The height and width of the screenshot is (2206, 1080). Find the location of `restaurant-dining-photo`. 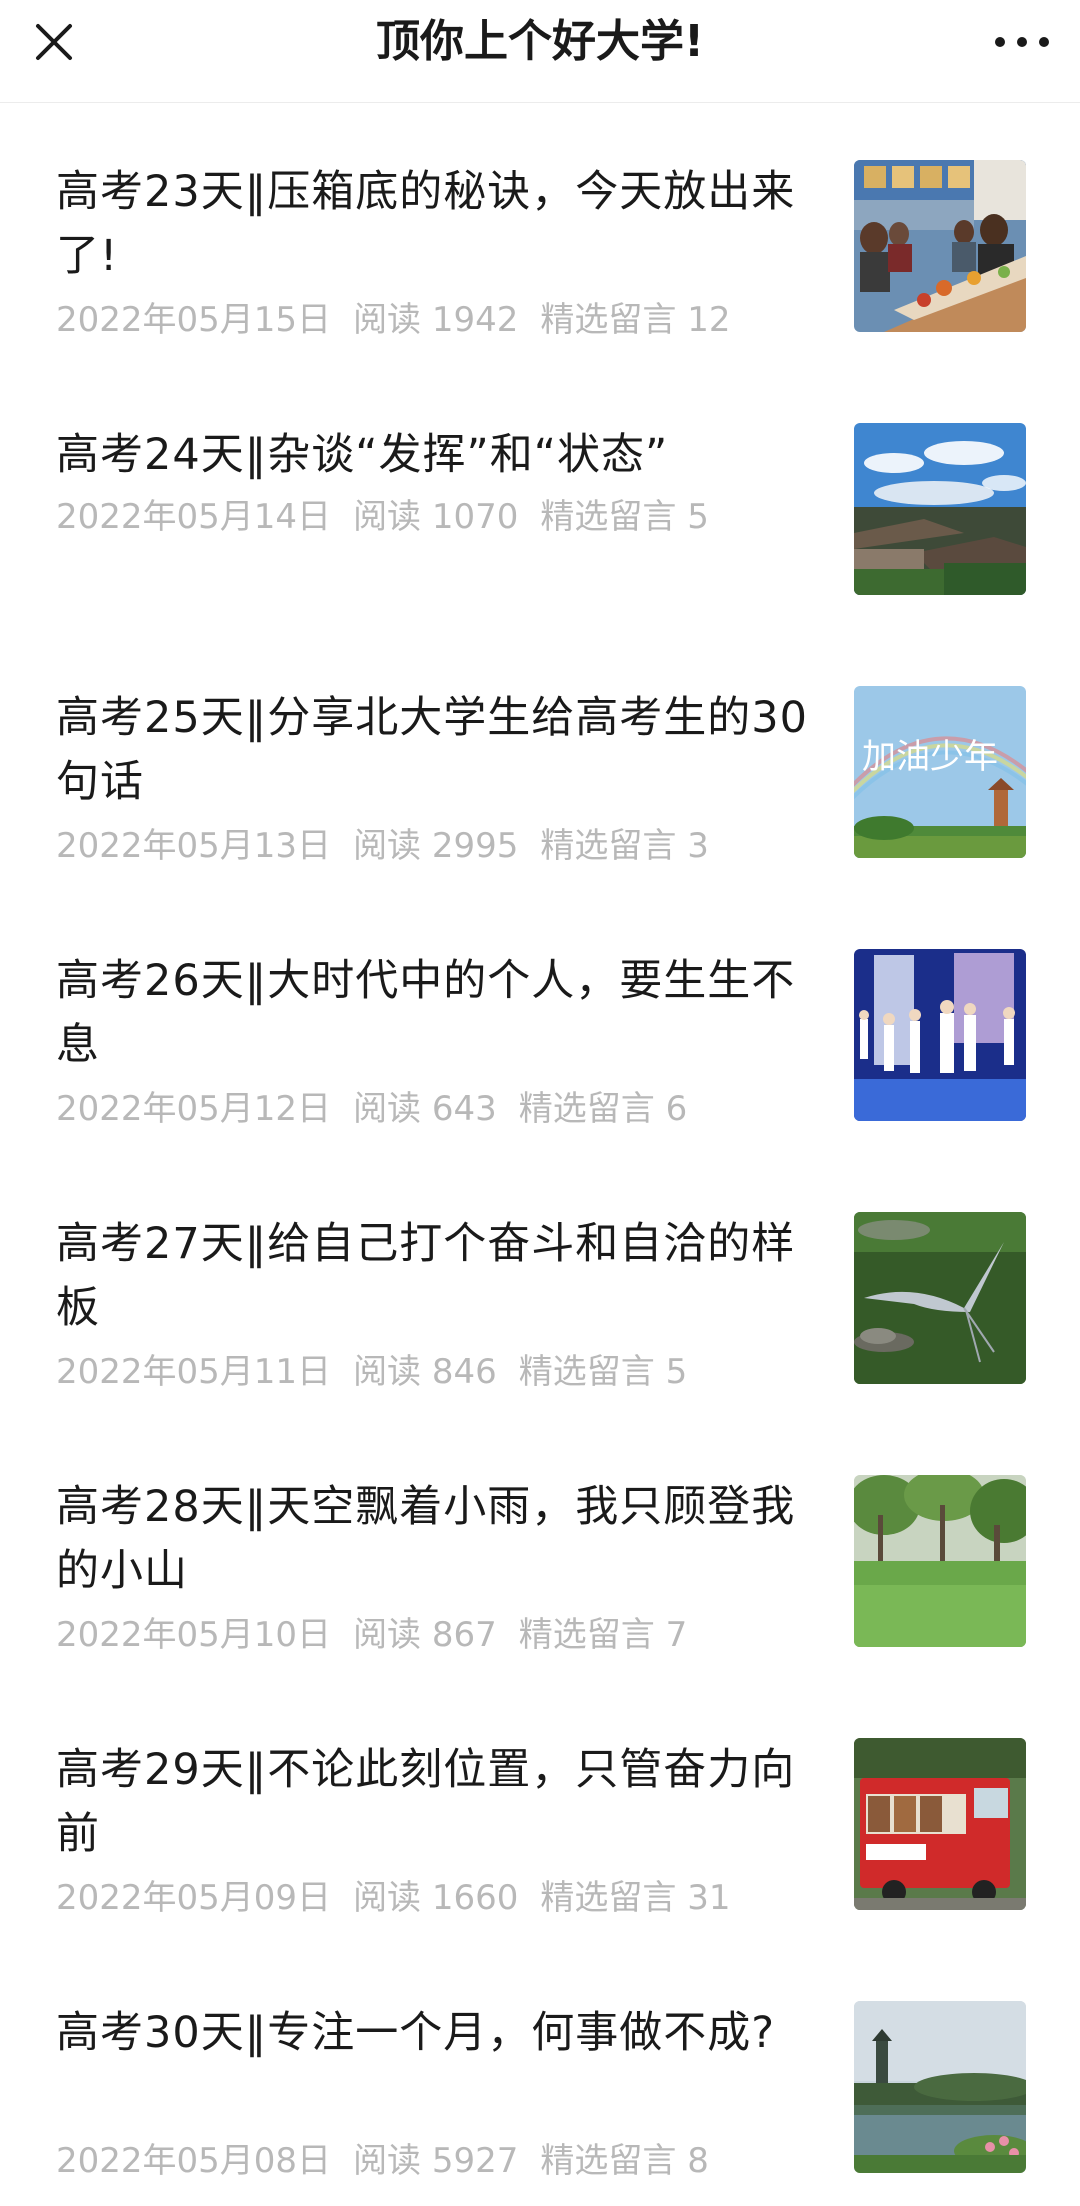

restaurant-dining-photo is located at coordinates (940, 246).